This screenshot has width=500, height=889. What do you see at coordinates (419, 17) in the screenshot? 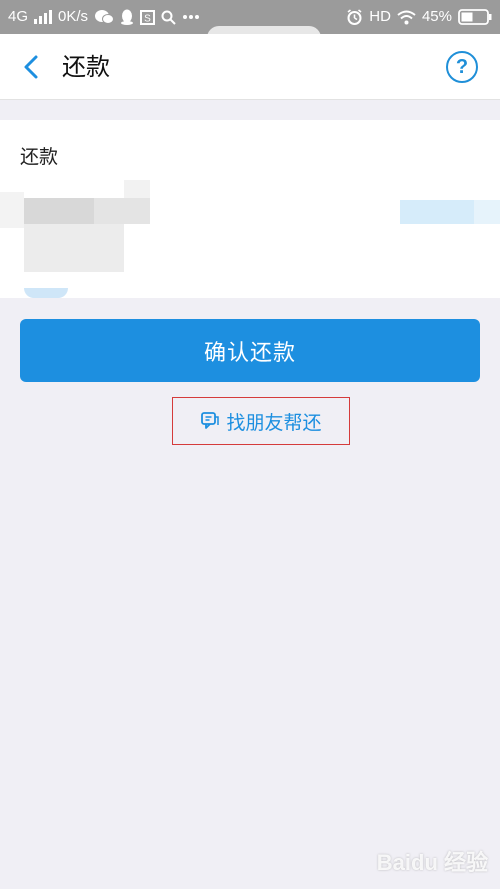
I see `status-bar-right: HD 45%` at bounding box center [419, 17].